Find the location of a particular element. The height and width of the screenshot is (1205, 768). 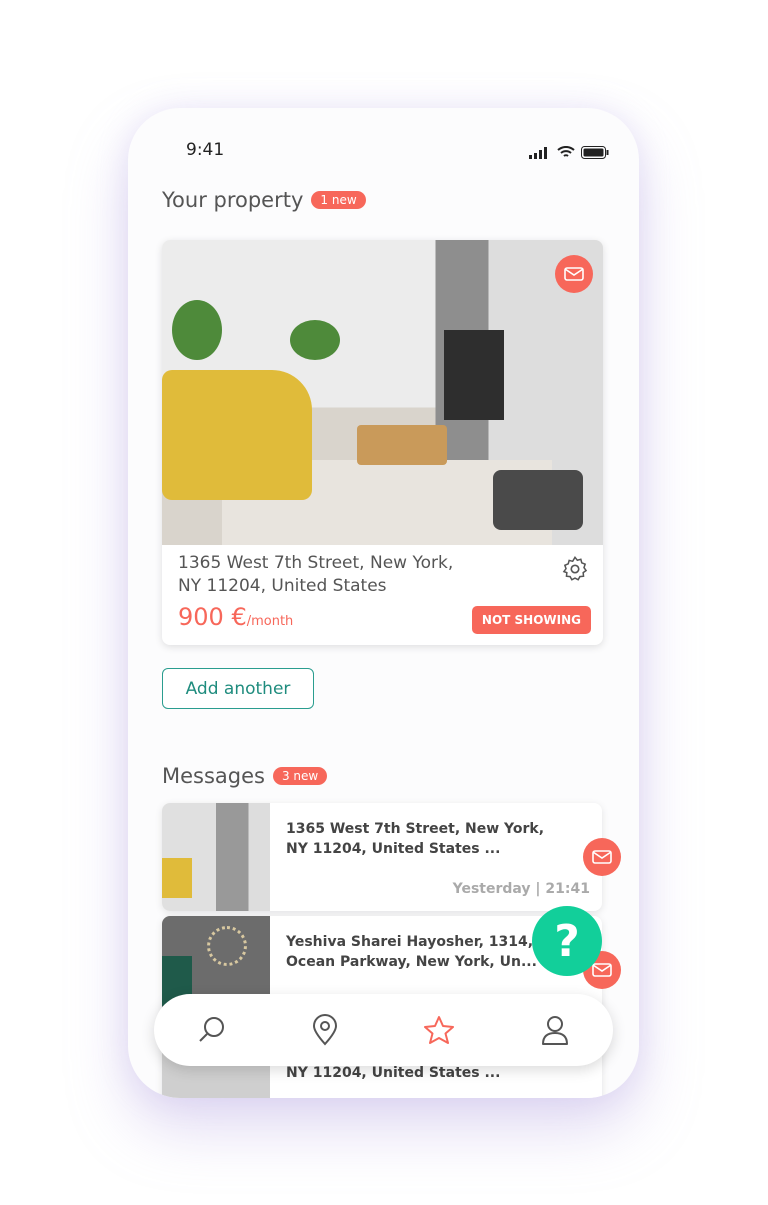

message-thumbnail is located at coordinates (216, 857).